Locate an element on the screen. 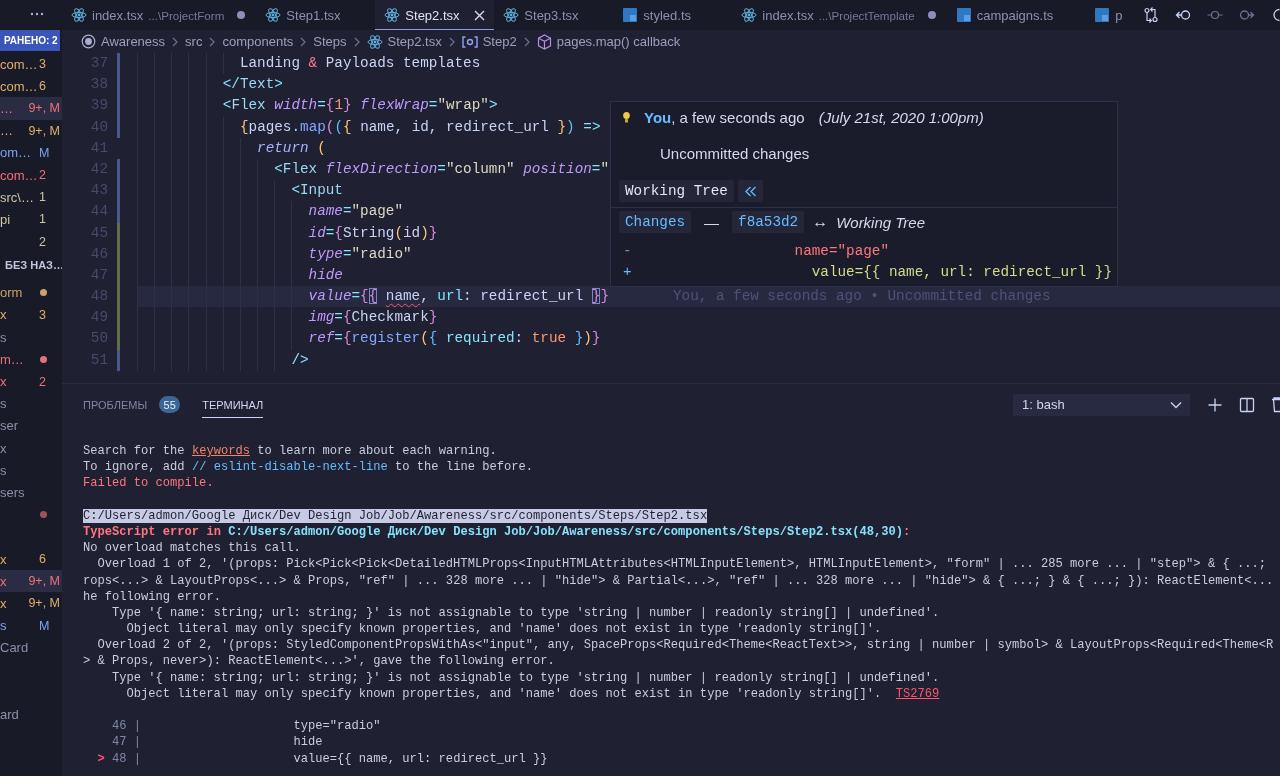  commit-message: Uncommitted changes is located at coordinates (735, 154).